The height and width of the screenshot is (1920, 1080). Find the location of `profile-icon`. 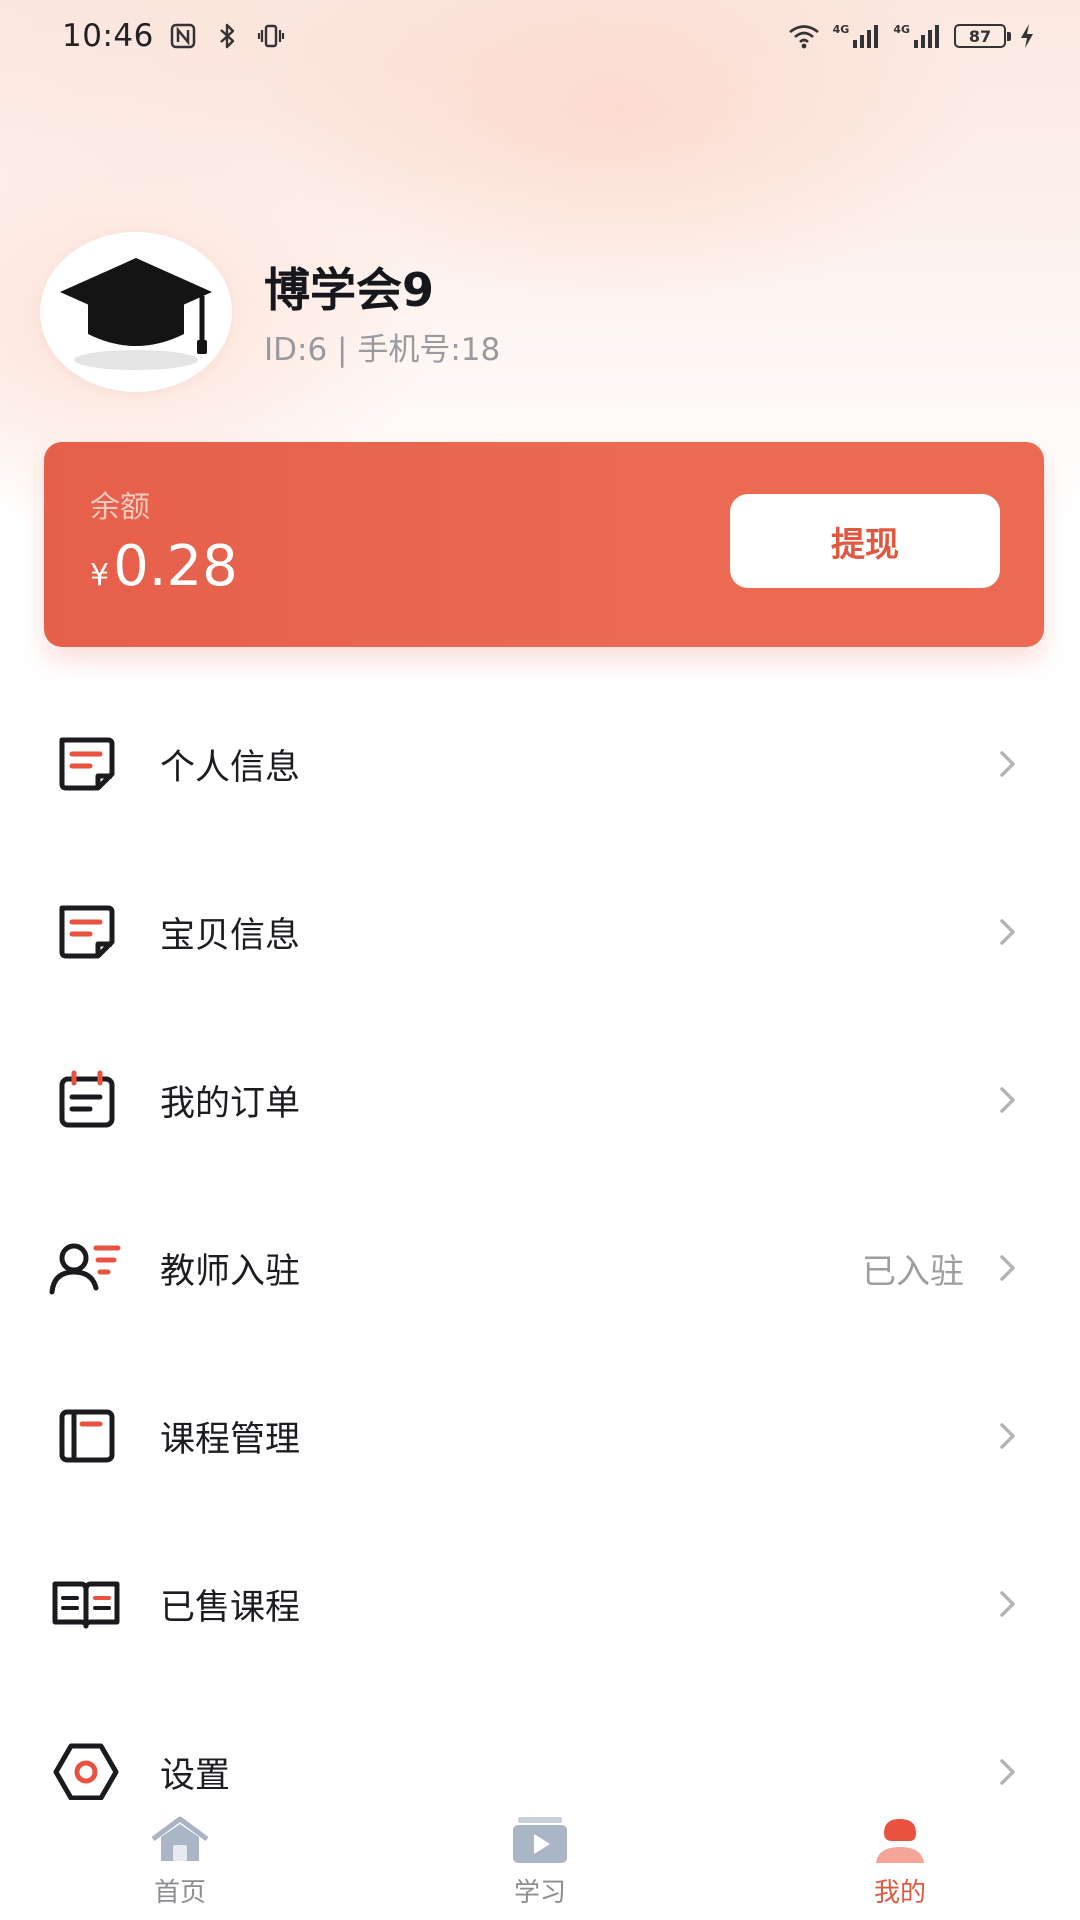

profile-icon is located at coordinates (900, 1840).